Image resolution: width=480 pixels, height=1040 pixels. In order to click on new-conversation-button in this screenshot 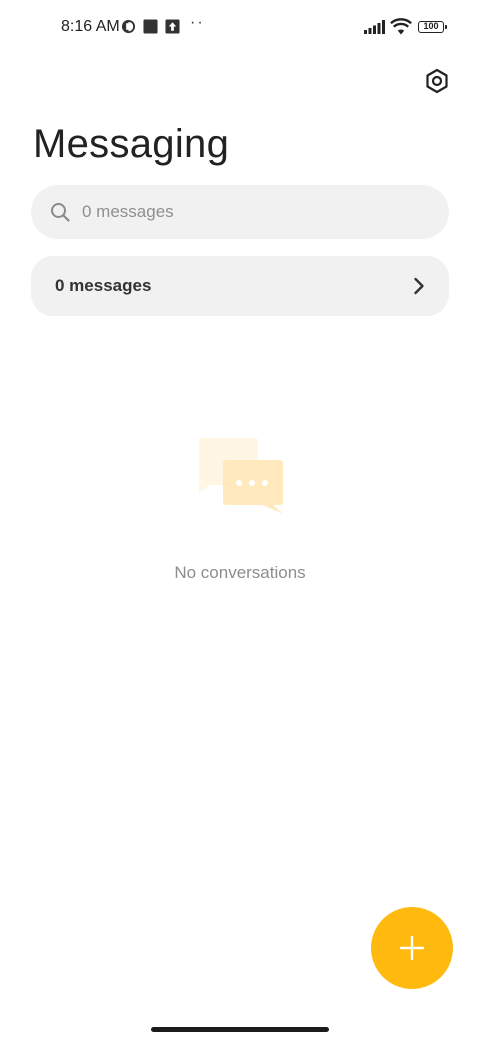, I will do `click(412, 948)`.